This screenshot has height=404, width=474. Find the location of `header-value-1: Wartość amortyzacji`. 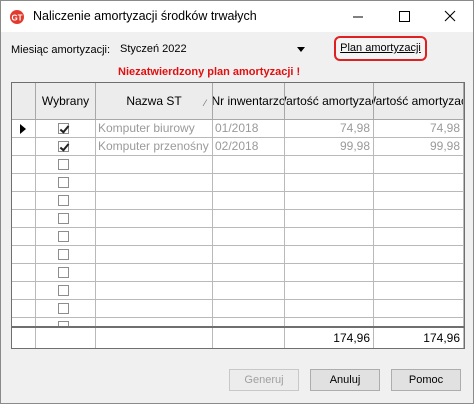

header-value-1: Wartość amortyzacji is located at coordinates (329, 101).